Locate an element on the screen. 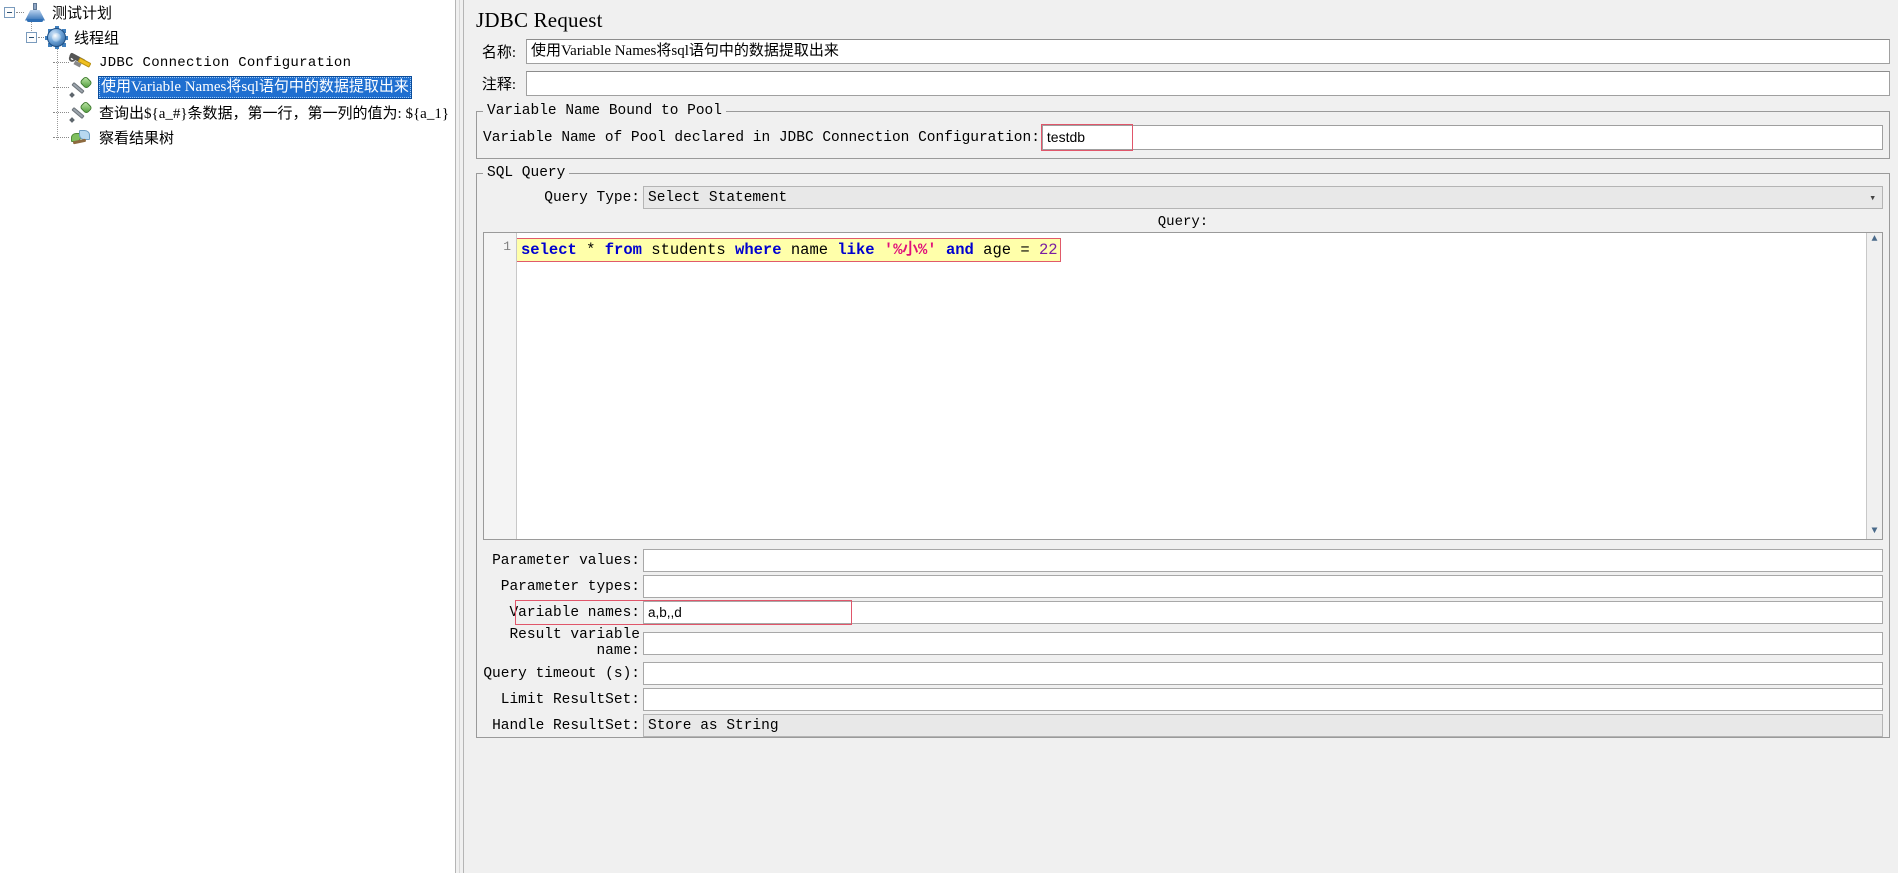  line-number: 1 is located at coordinates (507, 246).